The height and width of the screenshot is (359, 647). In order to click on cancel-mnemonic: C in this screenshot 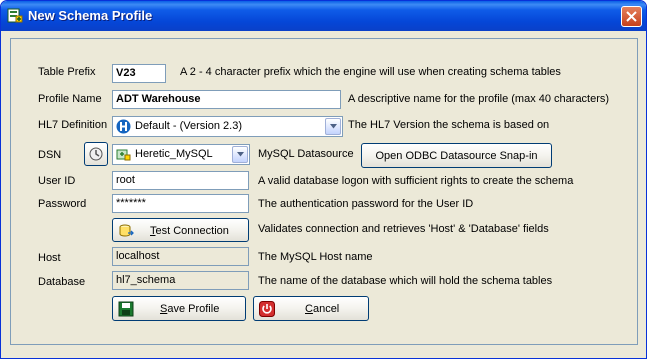, I will do `click(309, 309)`.